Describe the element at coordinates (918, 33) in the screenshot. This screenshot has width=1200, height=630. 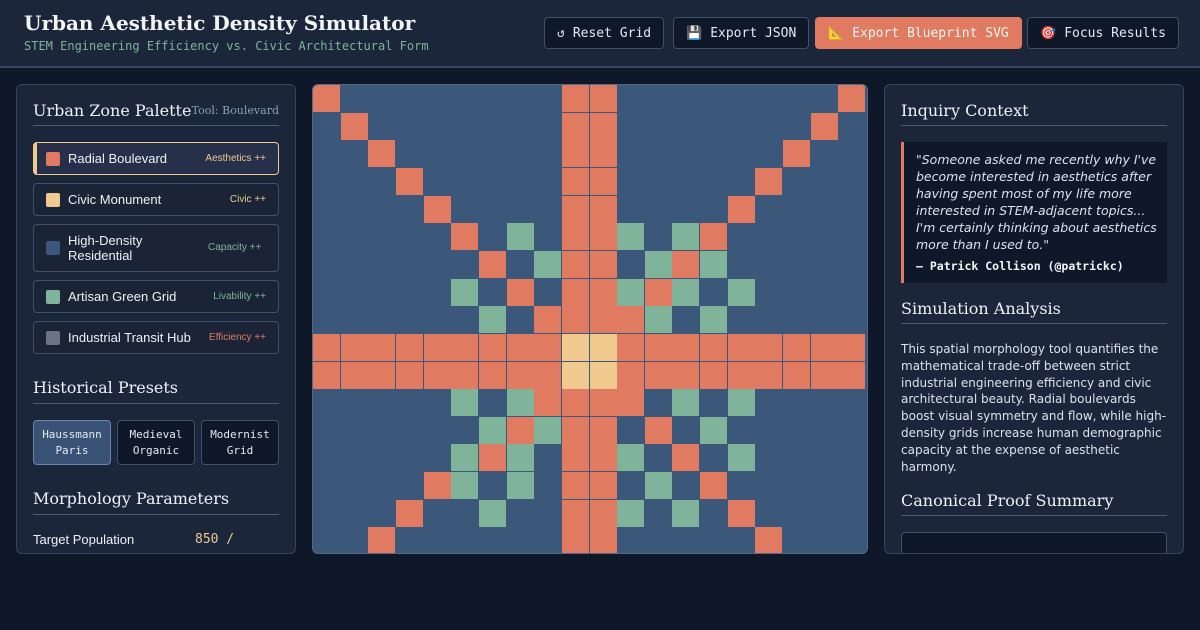
I see `export-blueprint-svg-button: 📐 Export Blueprint SVG` at that location.